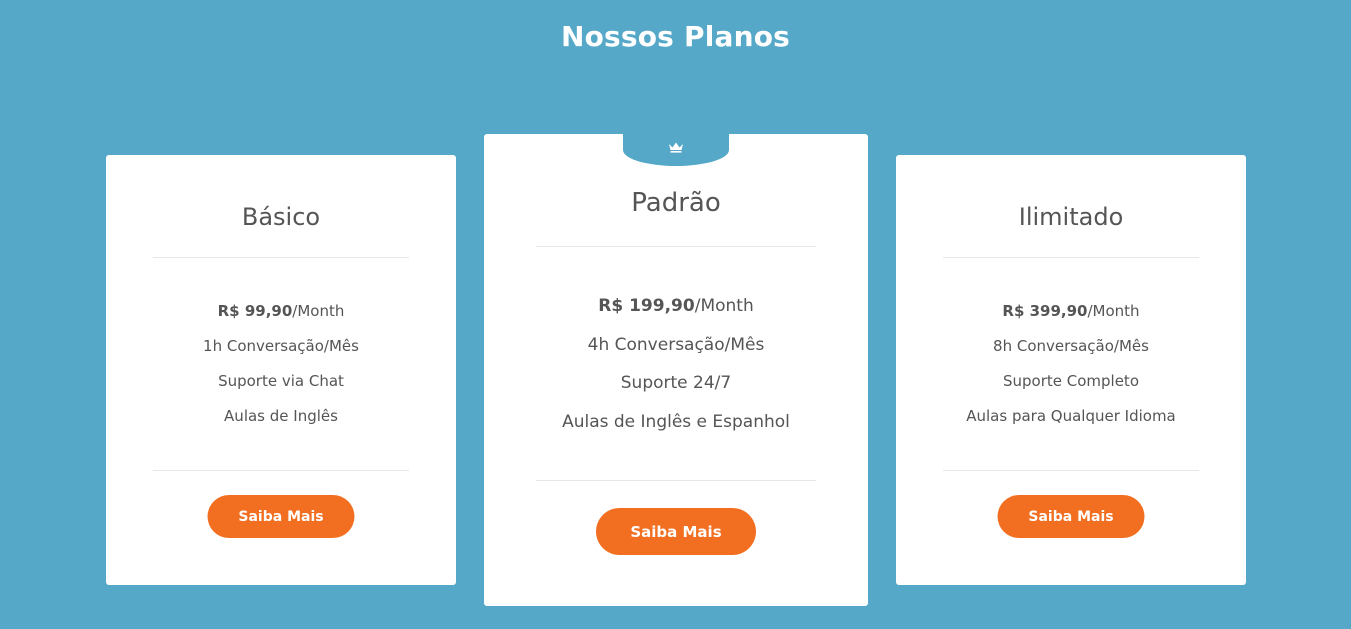 The image size is (1351, 629). What do you see at coordinates (281, 217) in the screenshot?
I see `plan-name: Básico` at bounding box center [281, 217].